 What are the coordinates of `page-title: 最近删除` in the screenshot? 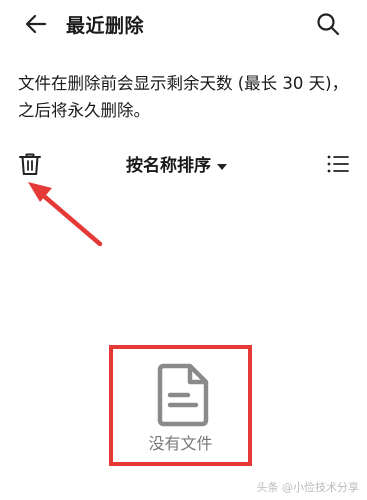 It's located at (105, 26).